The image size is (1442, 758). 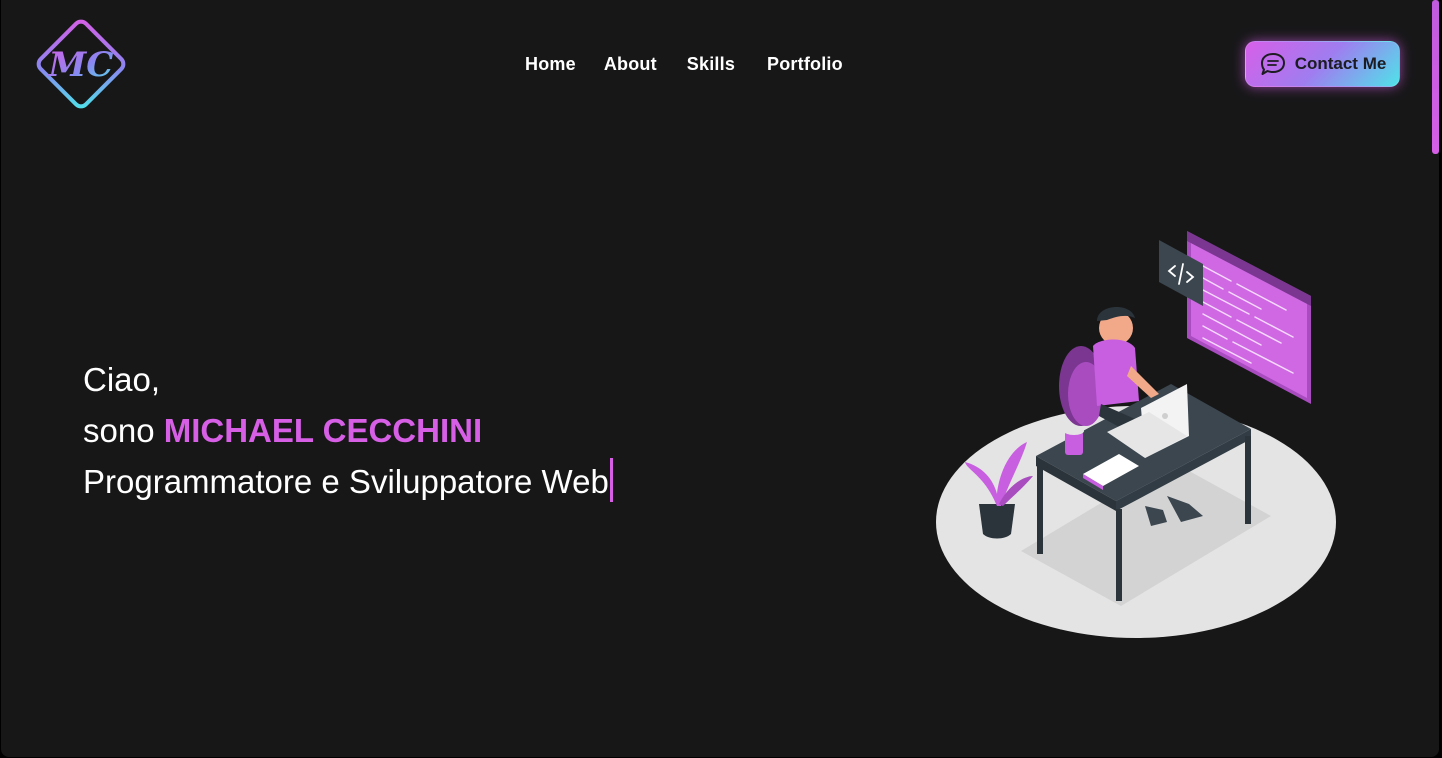 I want to click on nav-skills: Skills, so click(x=711, y=64).